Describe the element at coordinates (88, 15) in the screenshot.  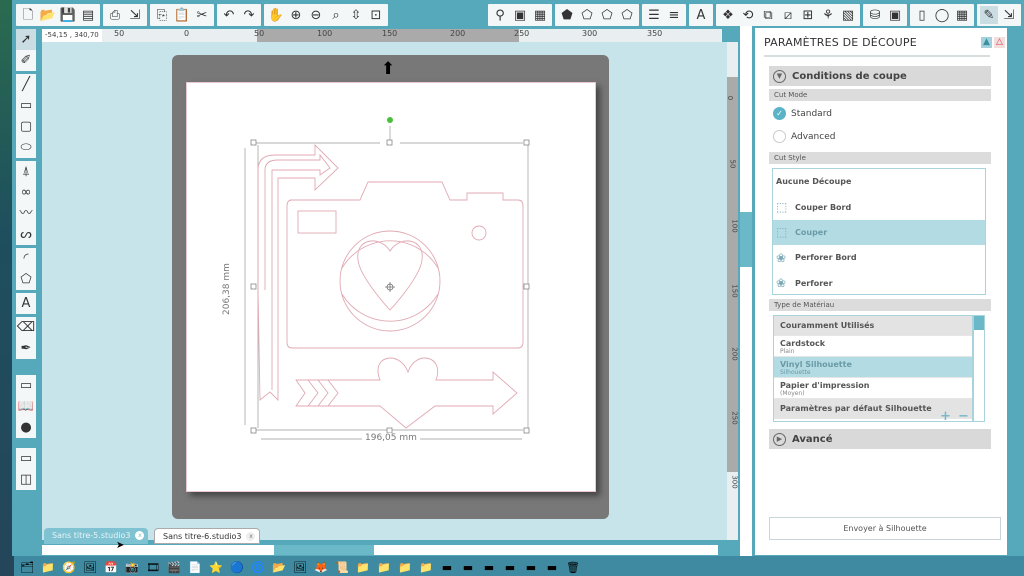
I see `save-library-icon: ▤` at that location.